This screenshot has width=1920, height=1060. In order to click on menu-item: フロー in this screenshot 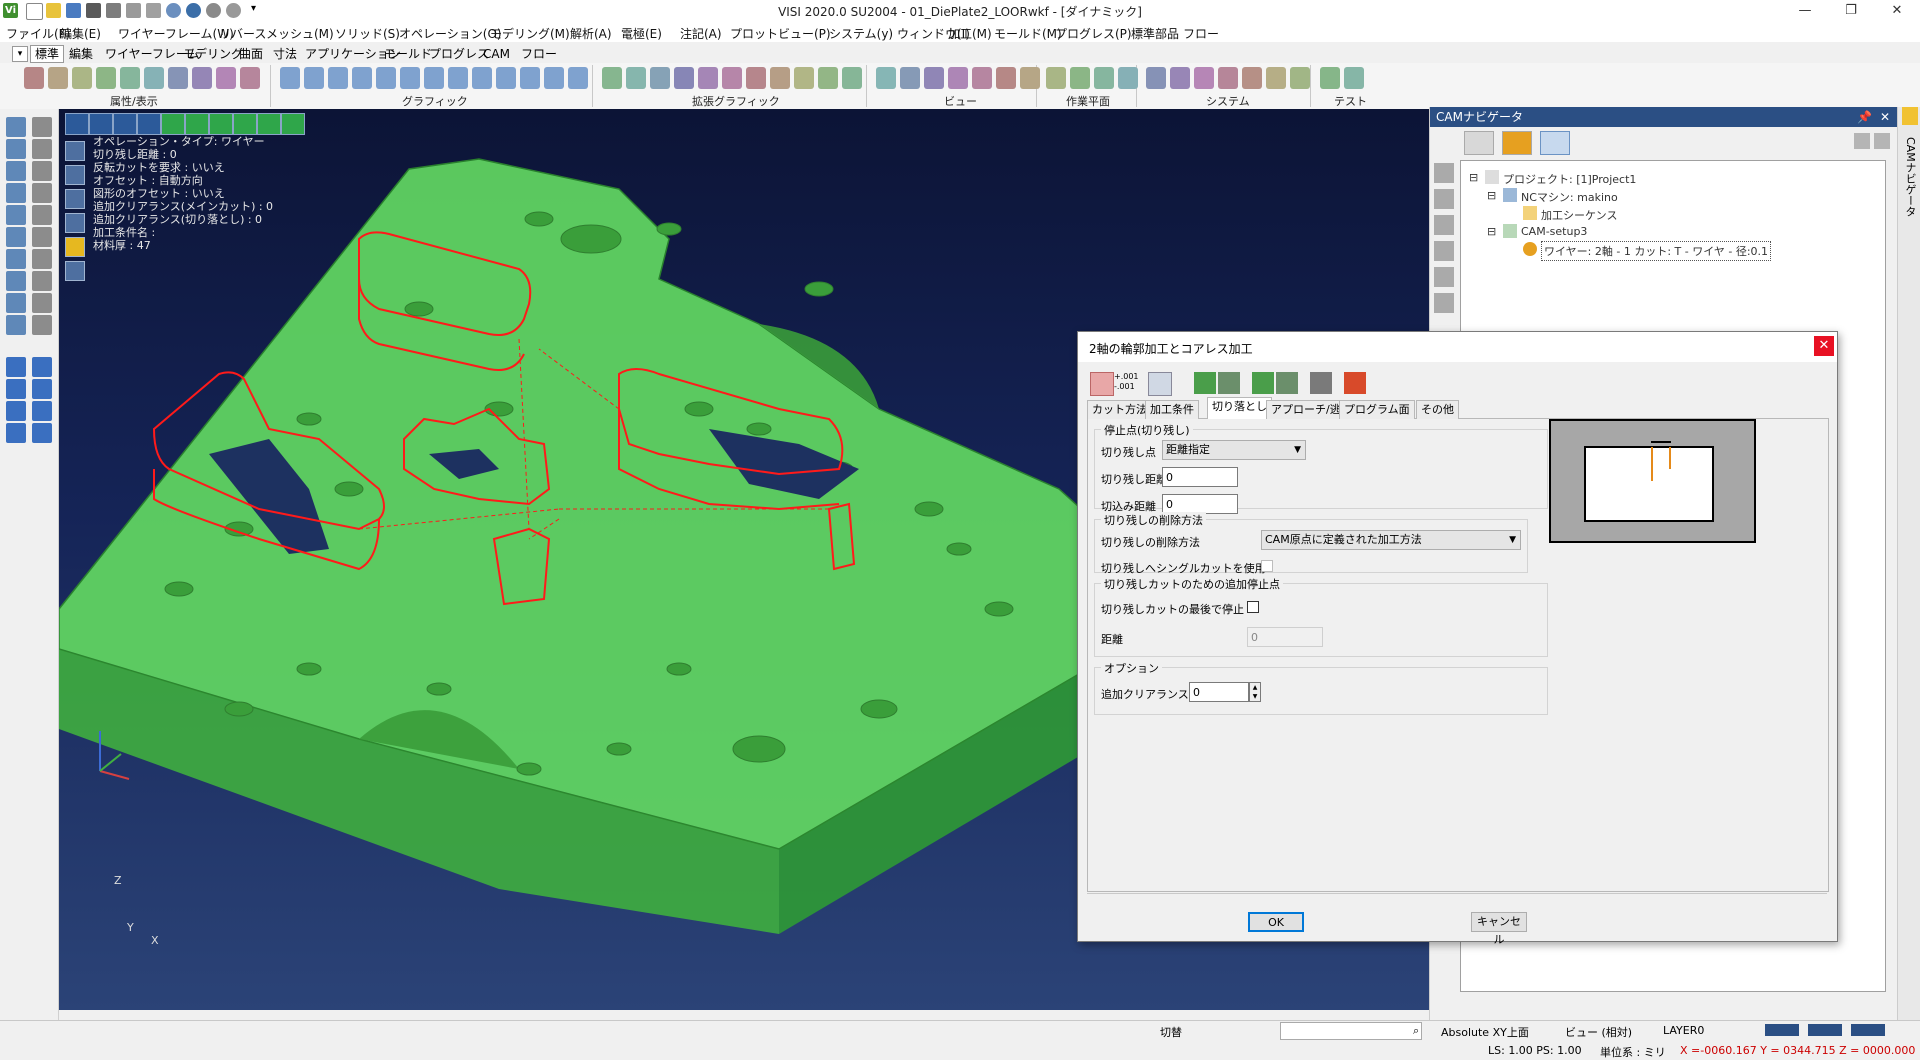, I will do `click(1201, 33)`.